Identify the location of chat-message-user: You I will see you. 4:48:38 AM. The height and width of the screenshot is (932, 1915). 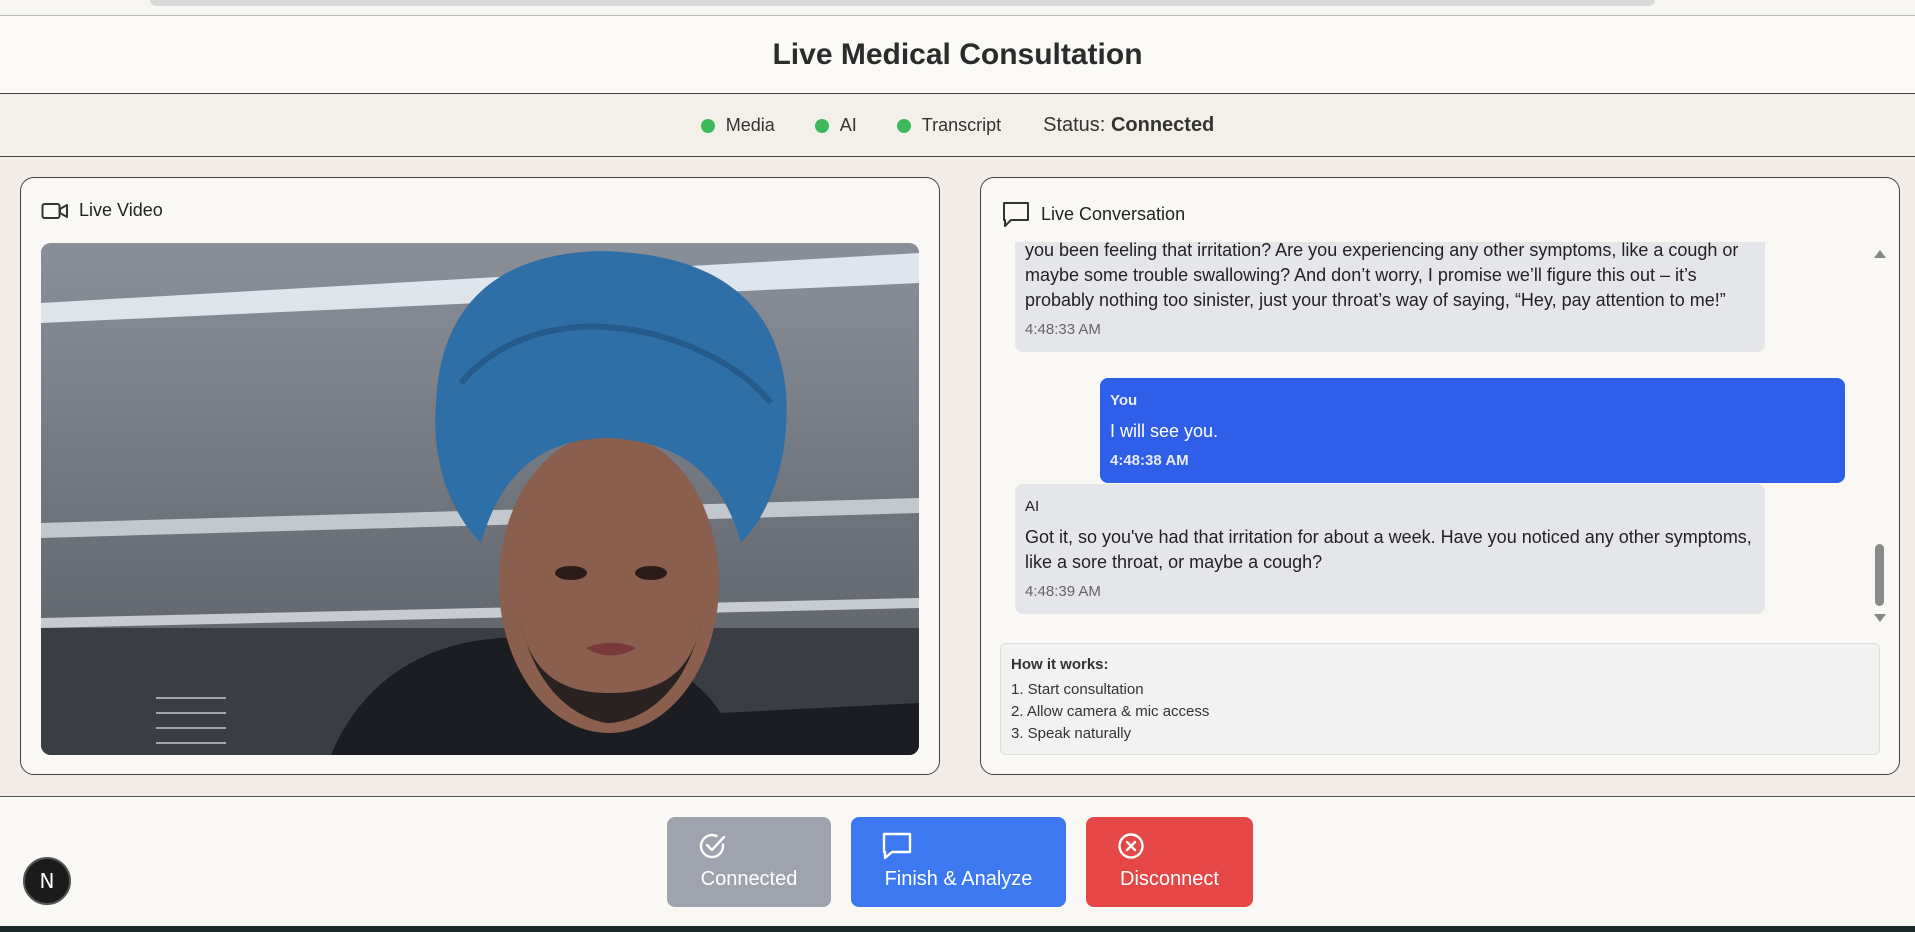
(1472, 430).